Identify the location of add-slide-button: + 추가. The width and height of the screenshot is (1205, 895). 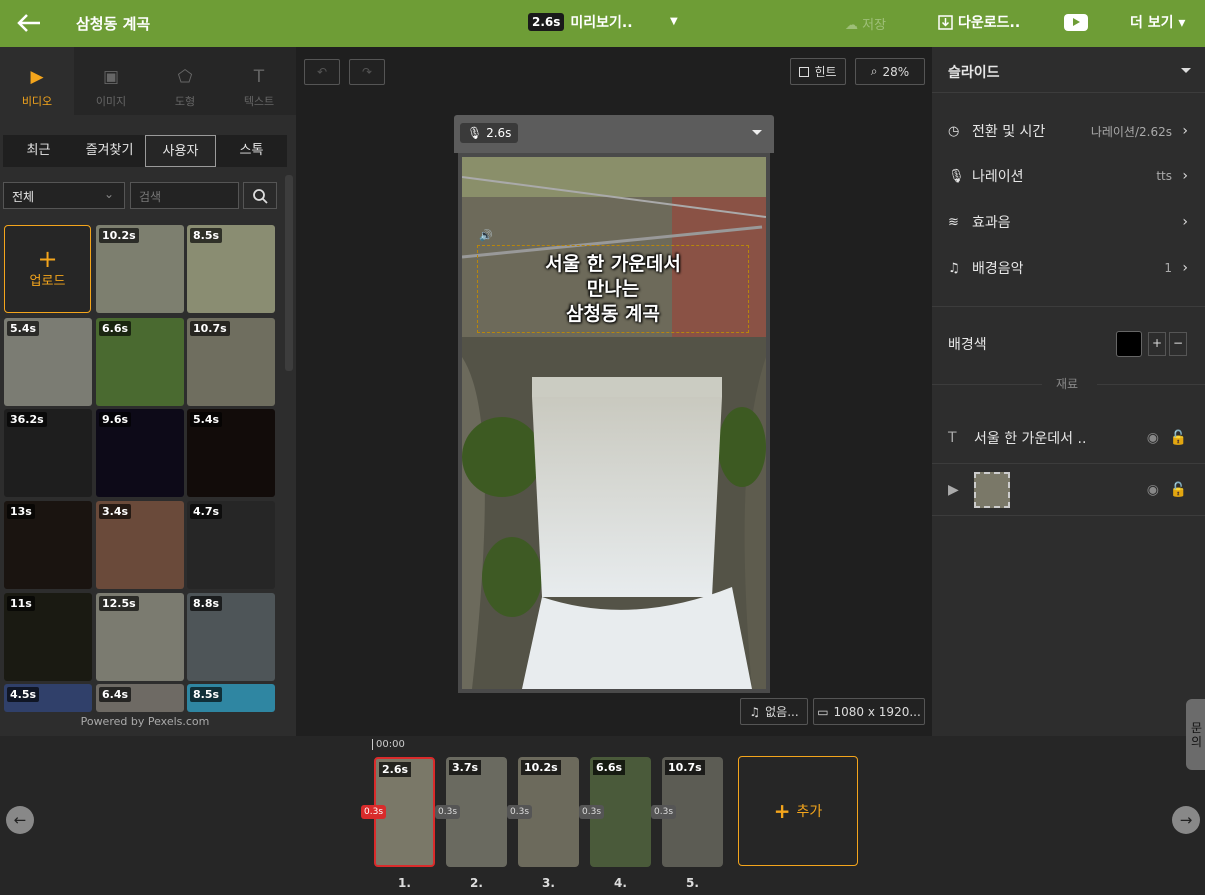
(798, 811).